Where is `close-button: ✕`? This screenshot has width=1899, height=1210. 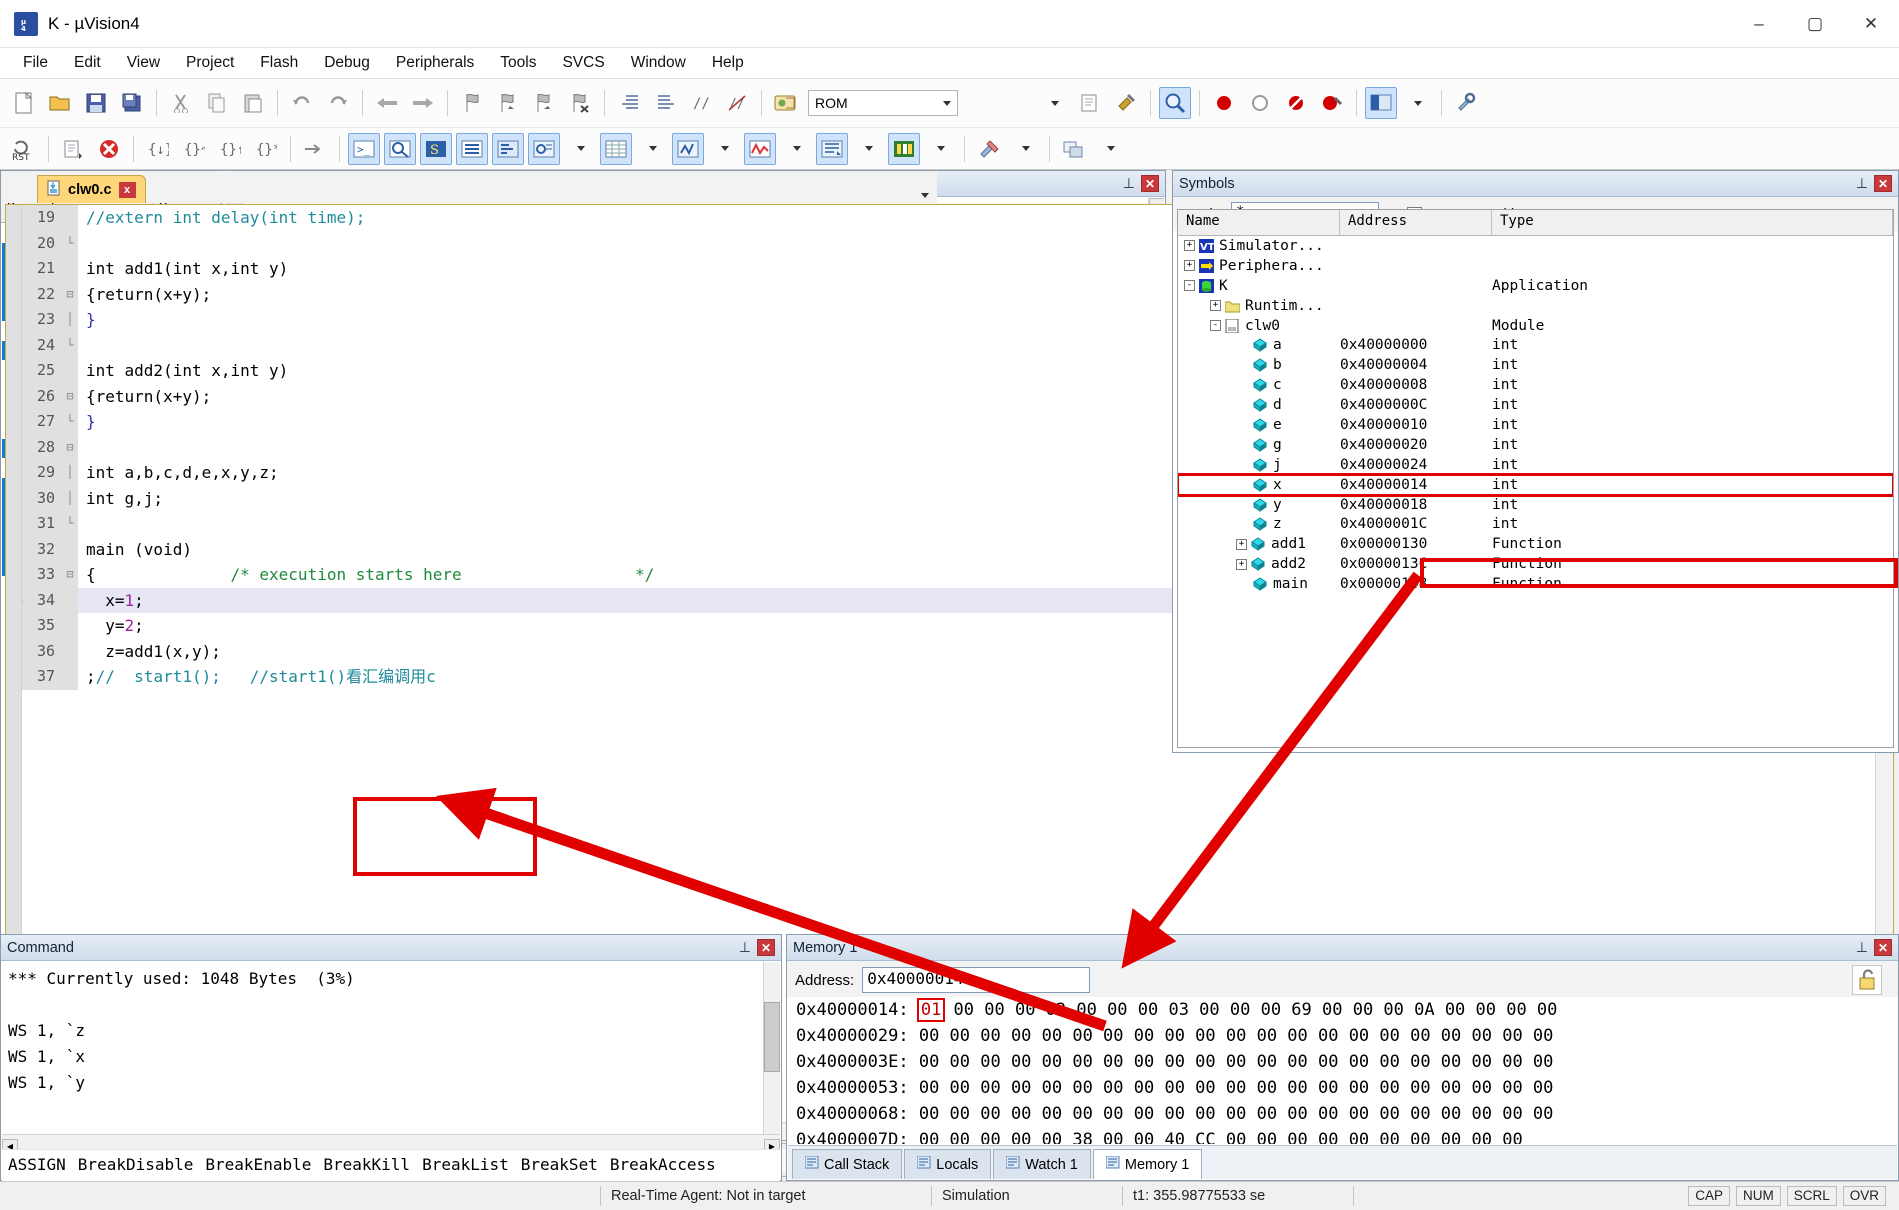
close-button: ✕ is located at coordinates (1871, 24).